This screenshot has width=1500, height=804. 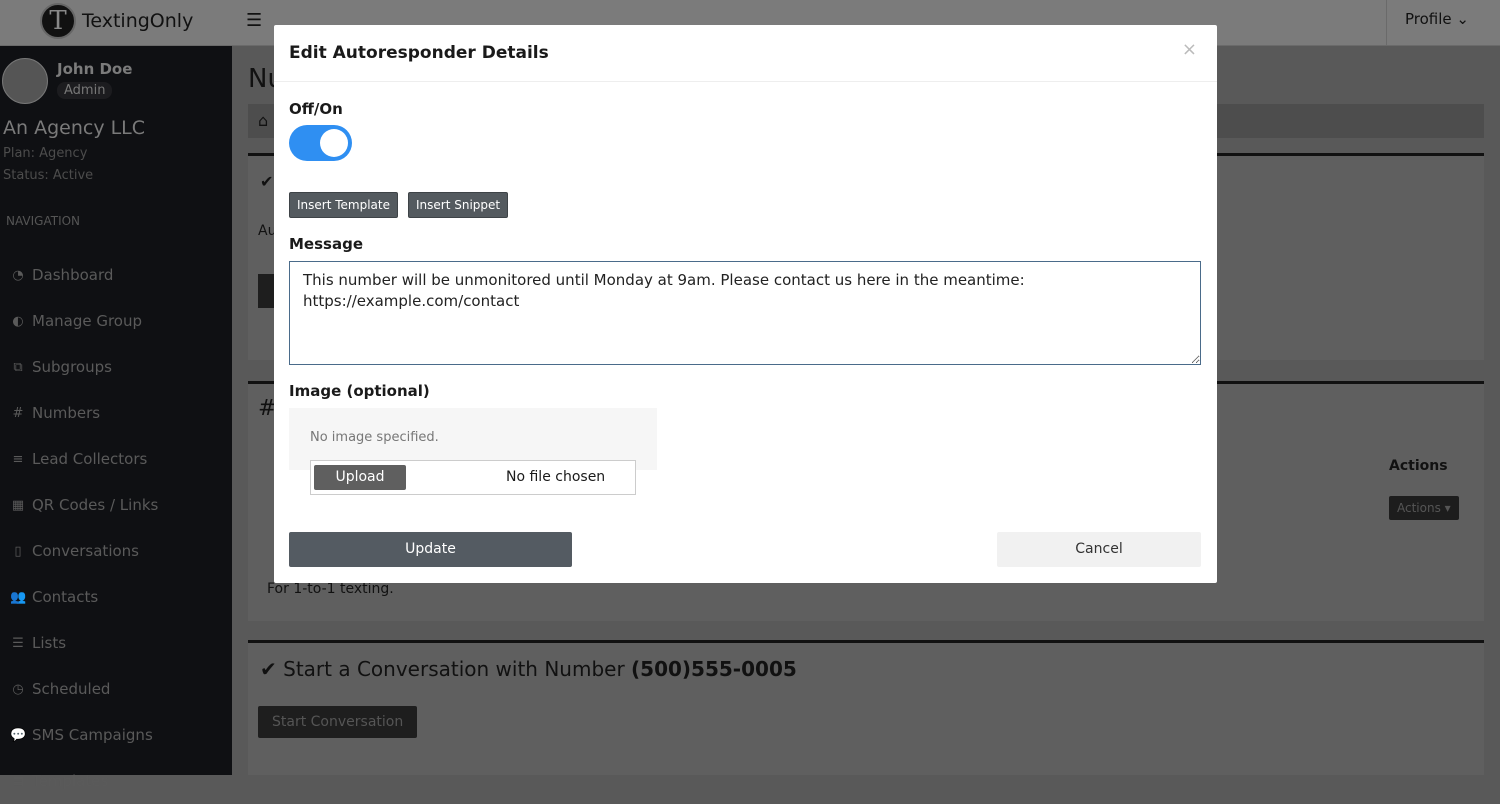 What do you see at coordinates (374, 437) in the screenshot?
I see `no-image-text: No image specified.` at bounding box center [374, 437].